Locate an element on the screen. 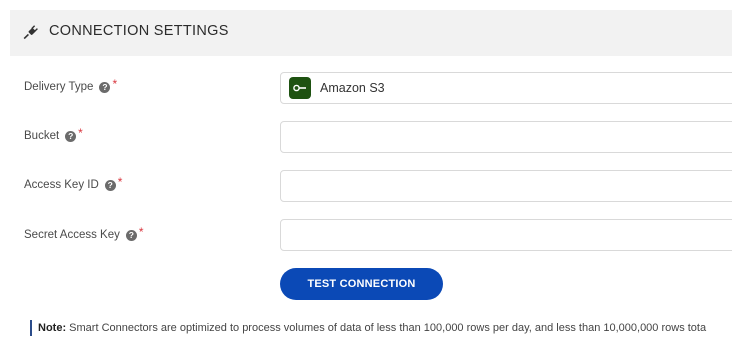  secret-access-key-label: Secret Access Key ? * is located at coordinates (84, 233).